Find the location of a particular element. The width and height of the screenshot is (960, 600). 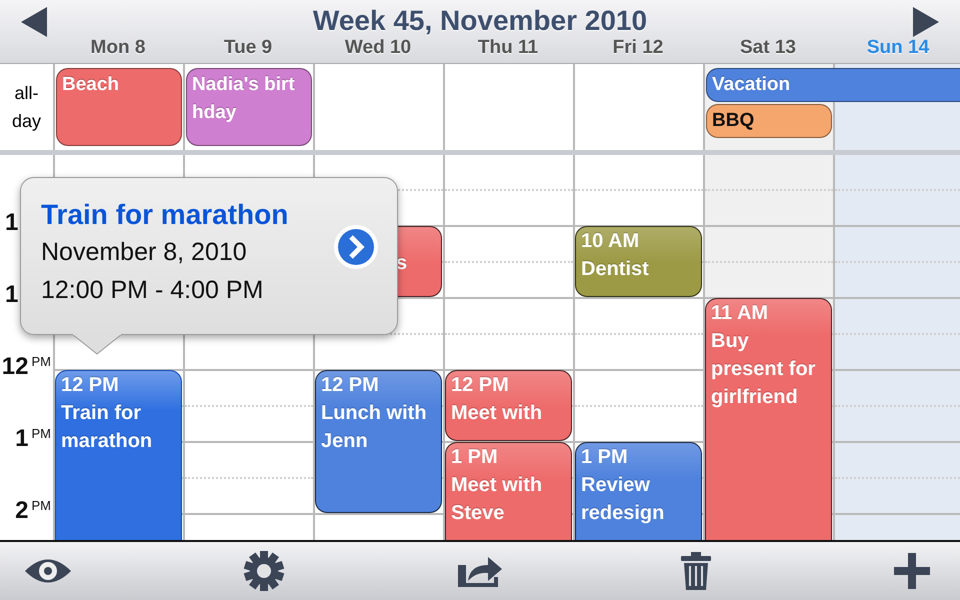

calendar-event: 12 PM Train for marathon is located at coordinates (118, 455).